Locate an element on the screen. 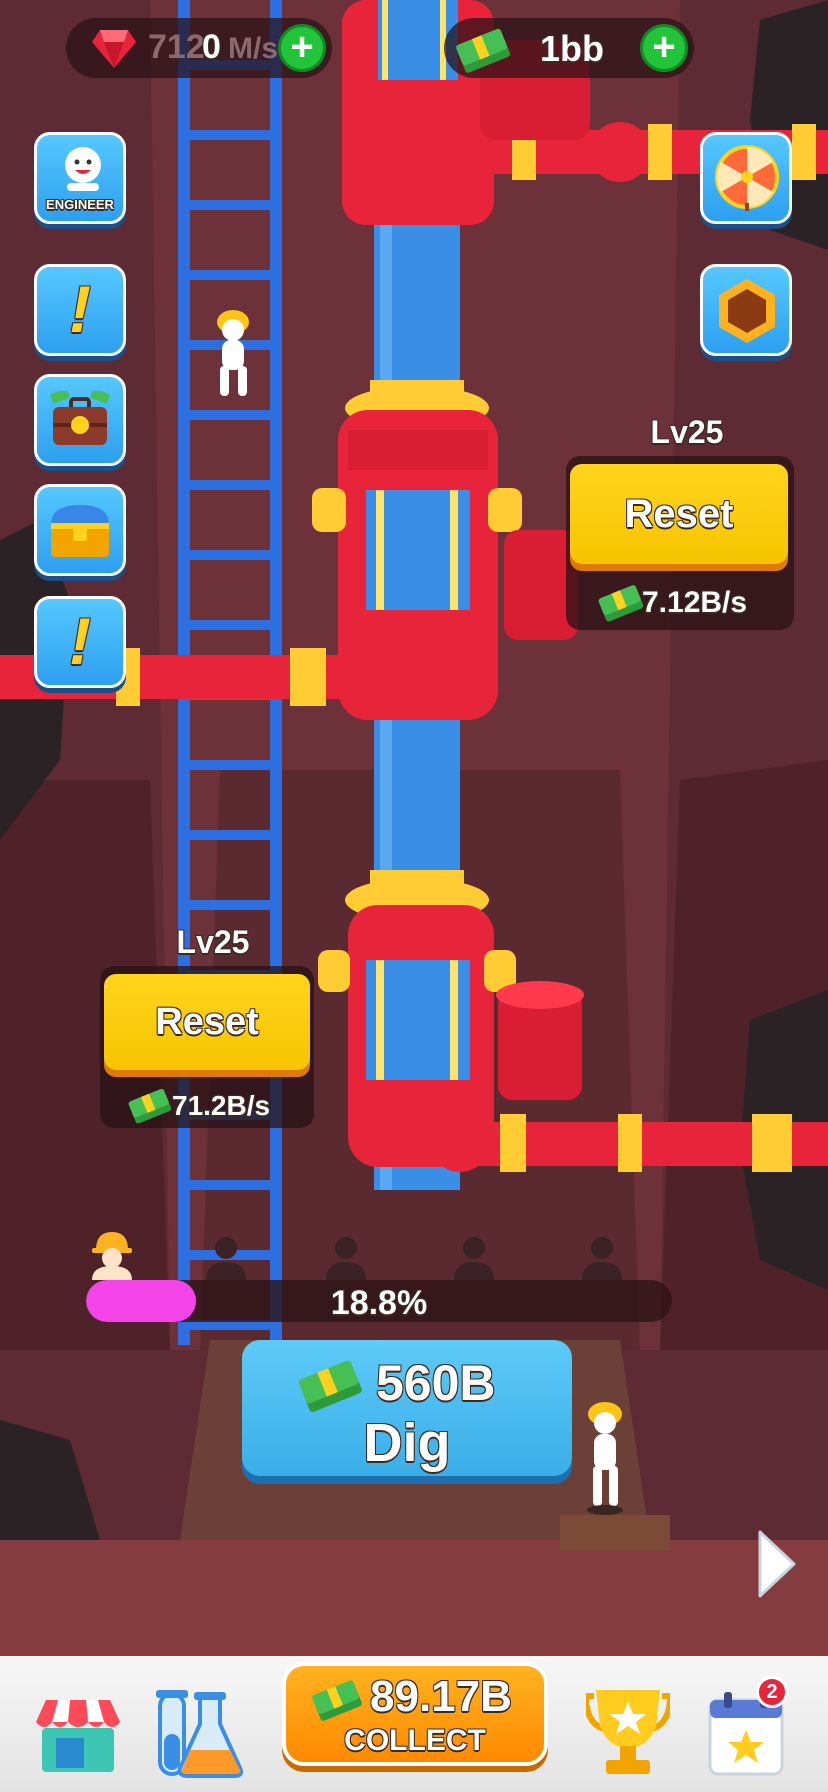 The image size is (828, 1792). shop-icon is located at coordinates (78, 1734).